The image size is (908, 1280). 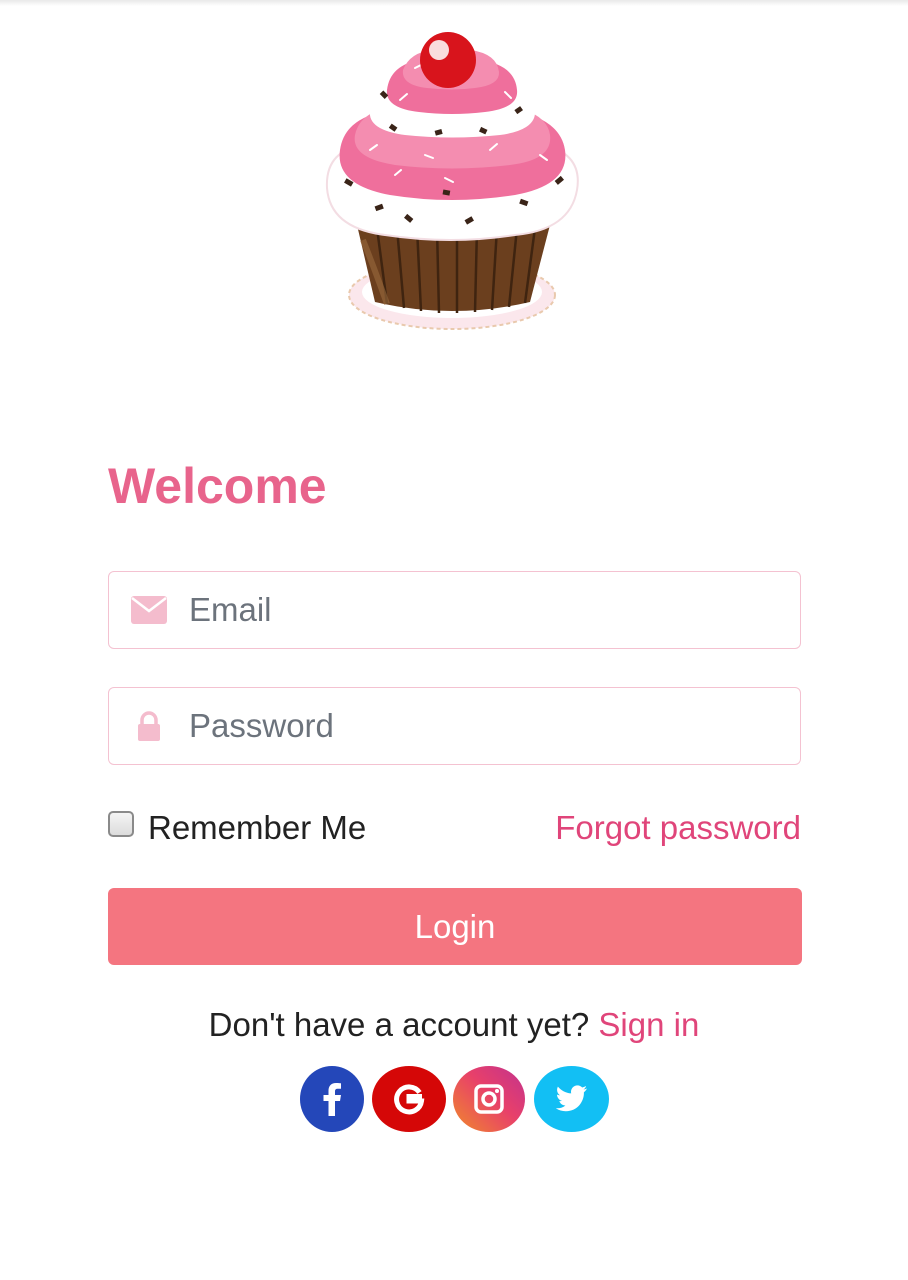 I want to click on facebook-icon, so click(x=332, y=1099).